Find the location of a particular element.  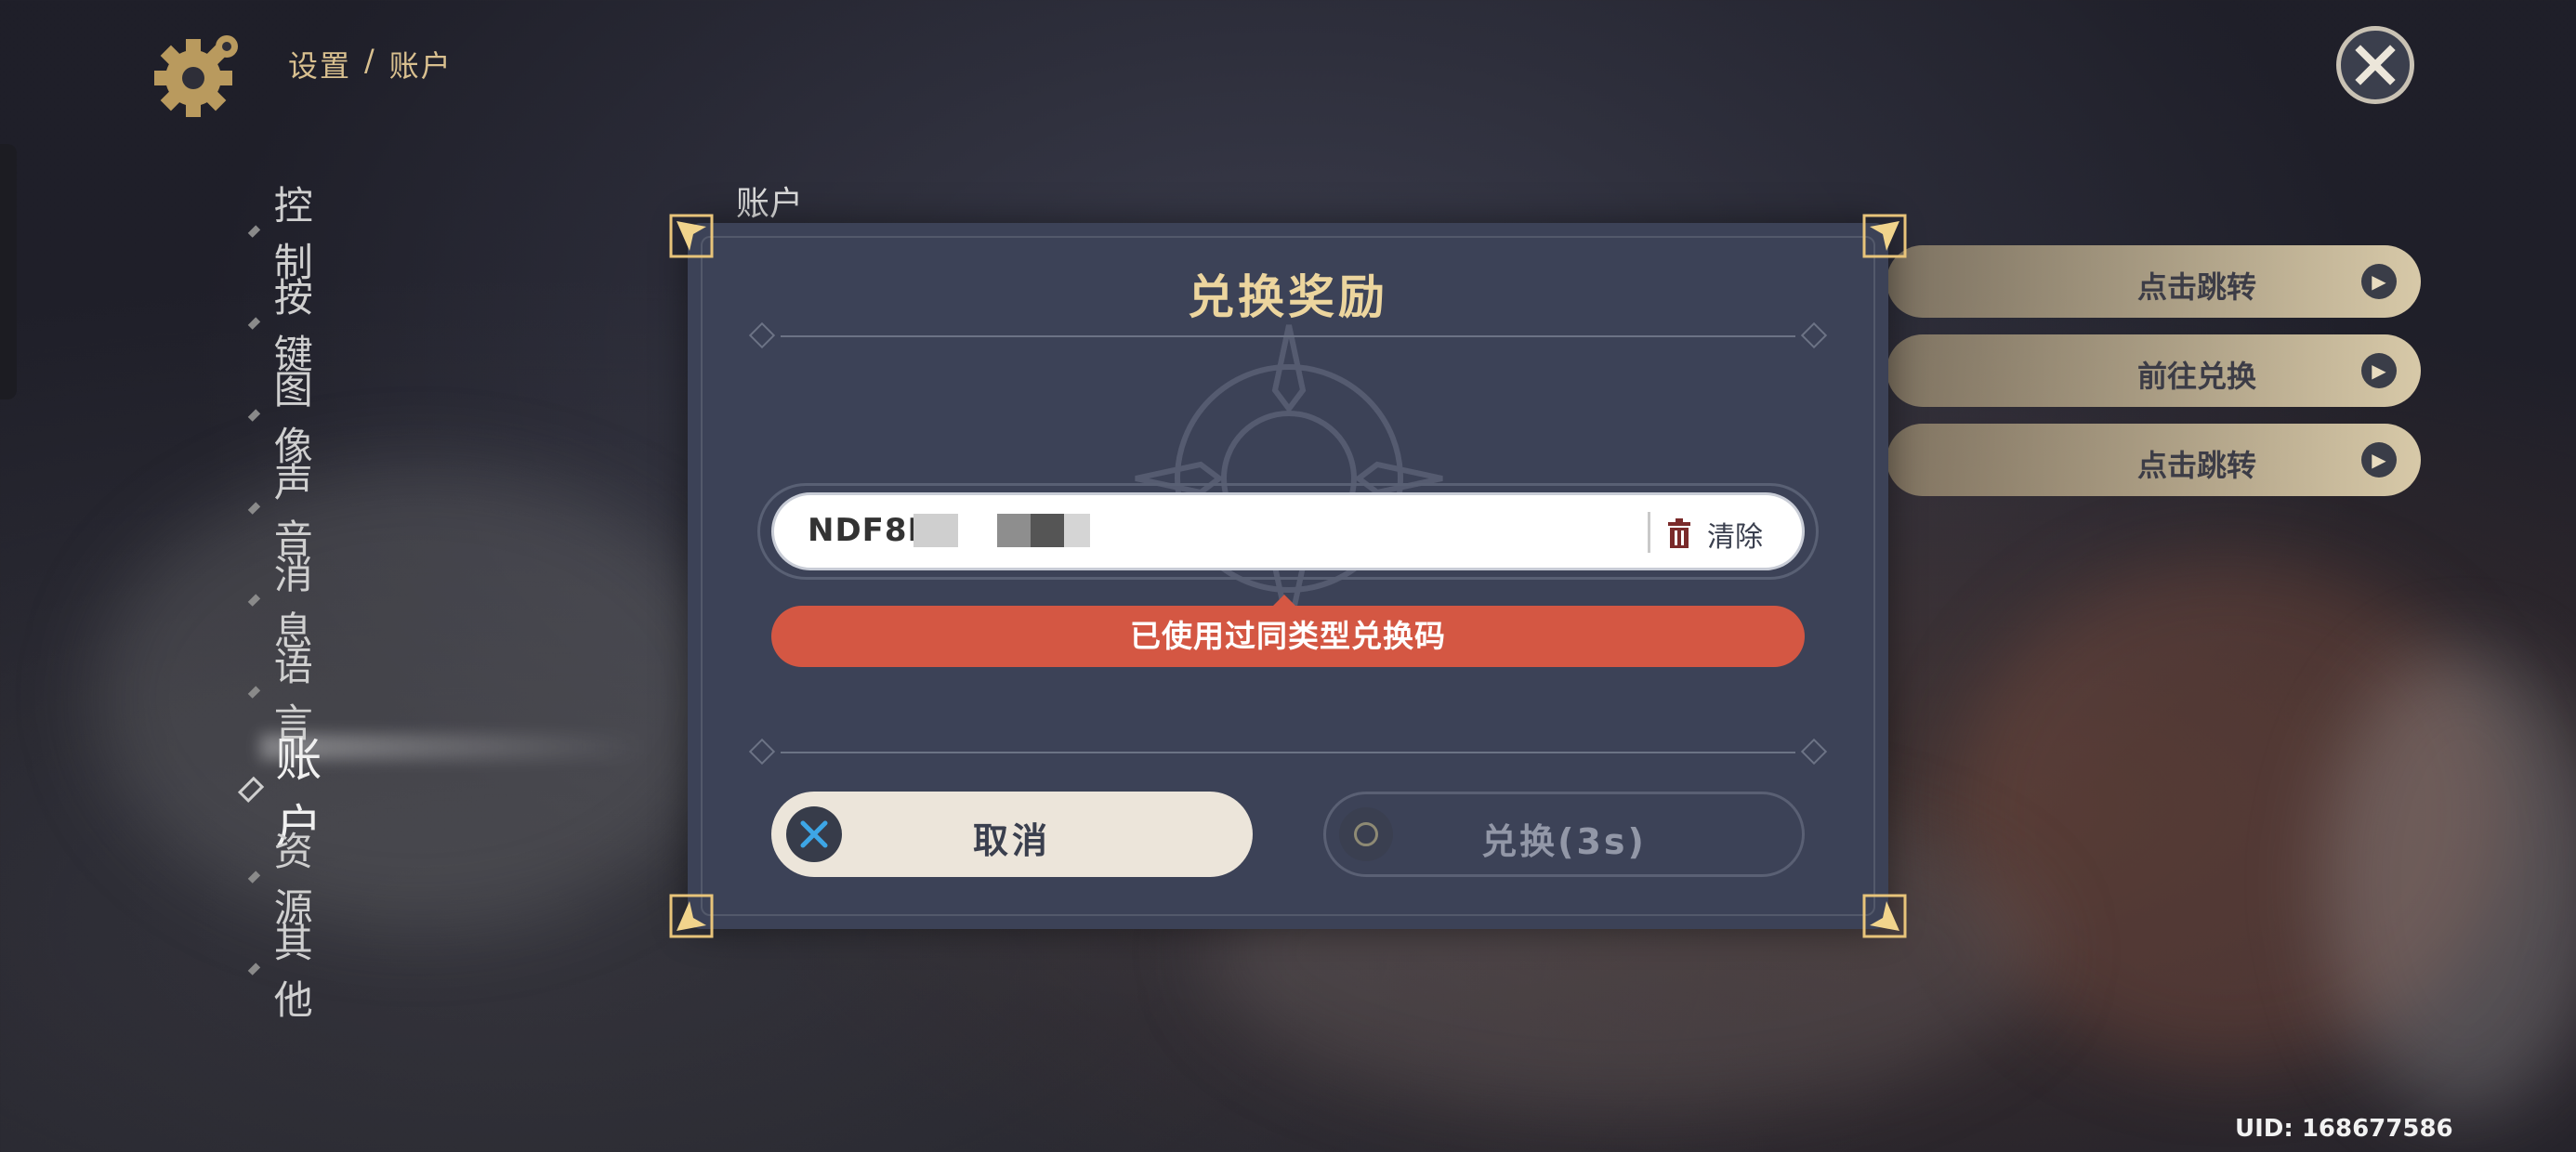

menu-item-label: 其他 is located at coordinates (293, 972).